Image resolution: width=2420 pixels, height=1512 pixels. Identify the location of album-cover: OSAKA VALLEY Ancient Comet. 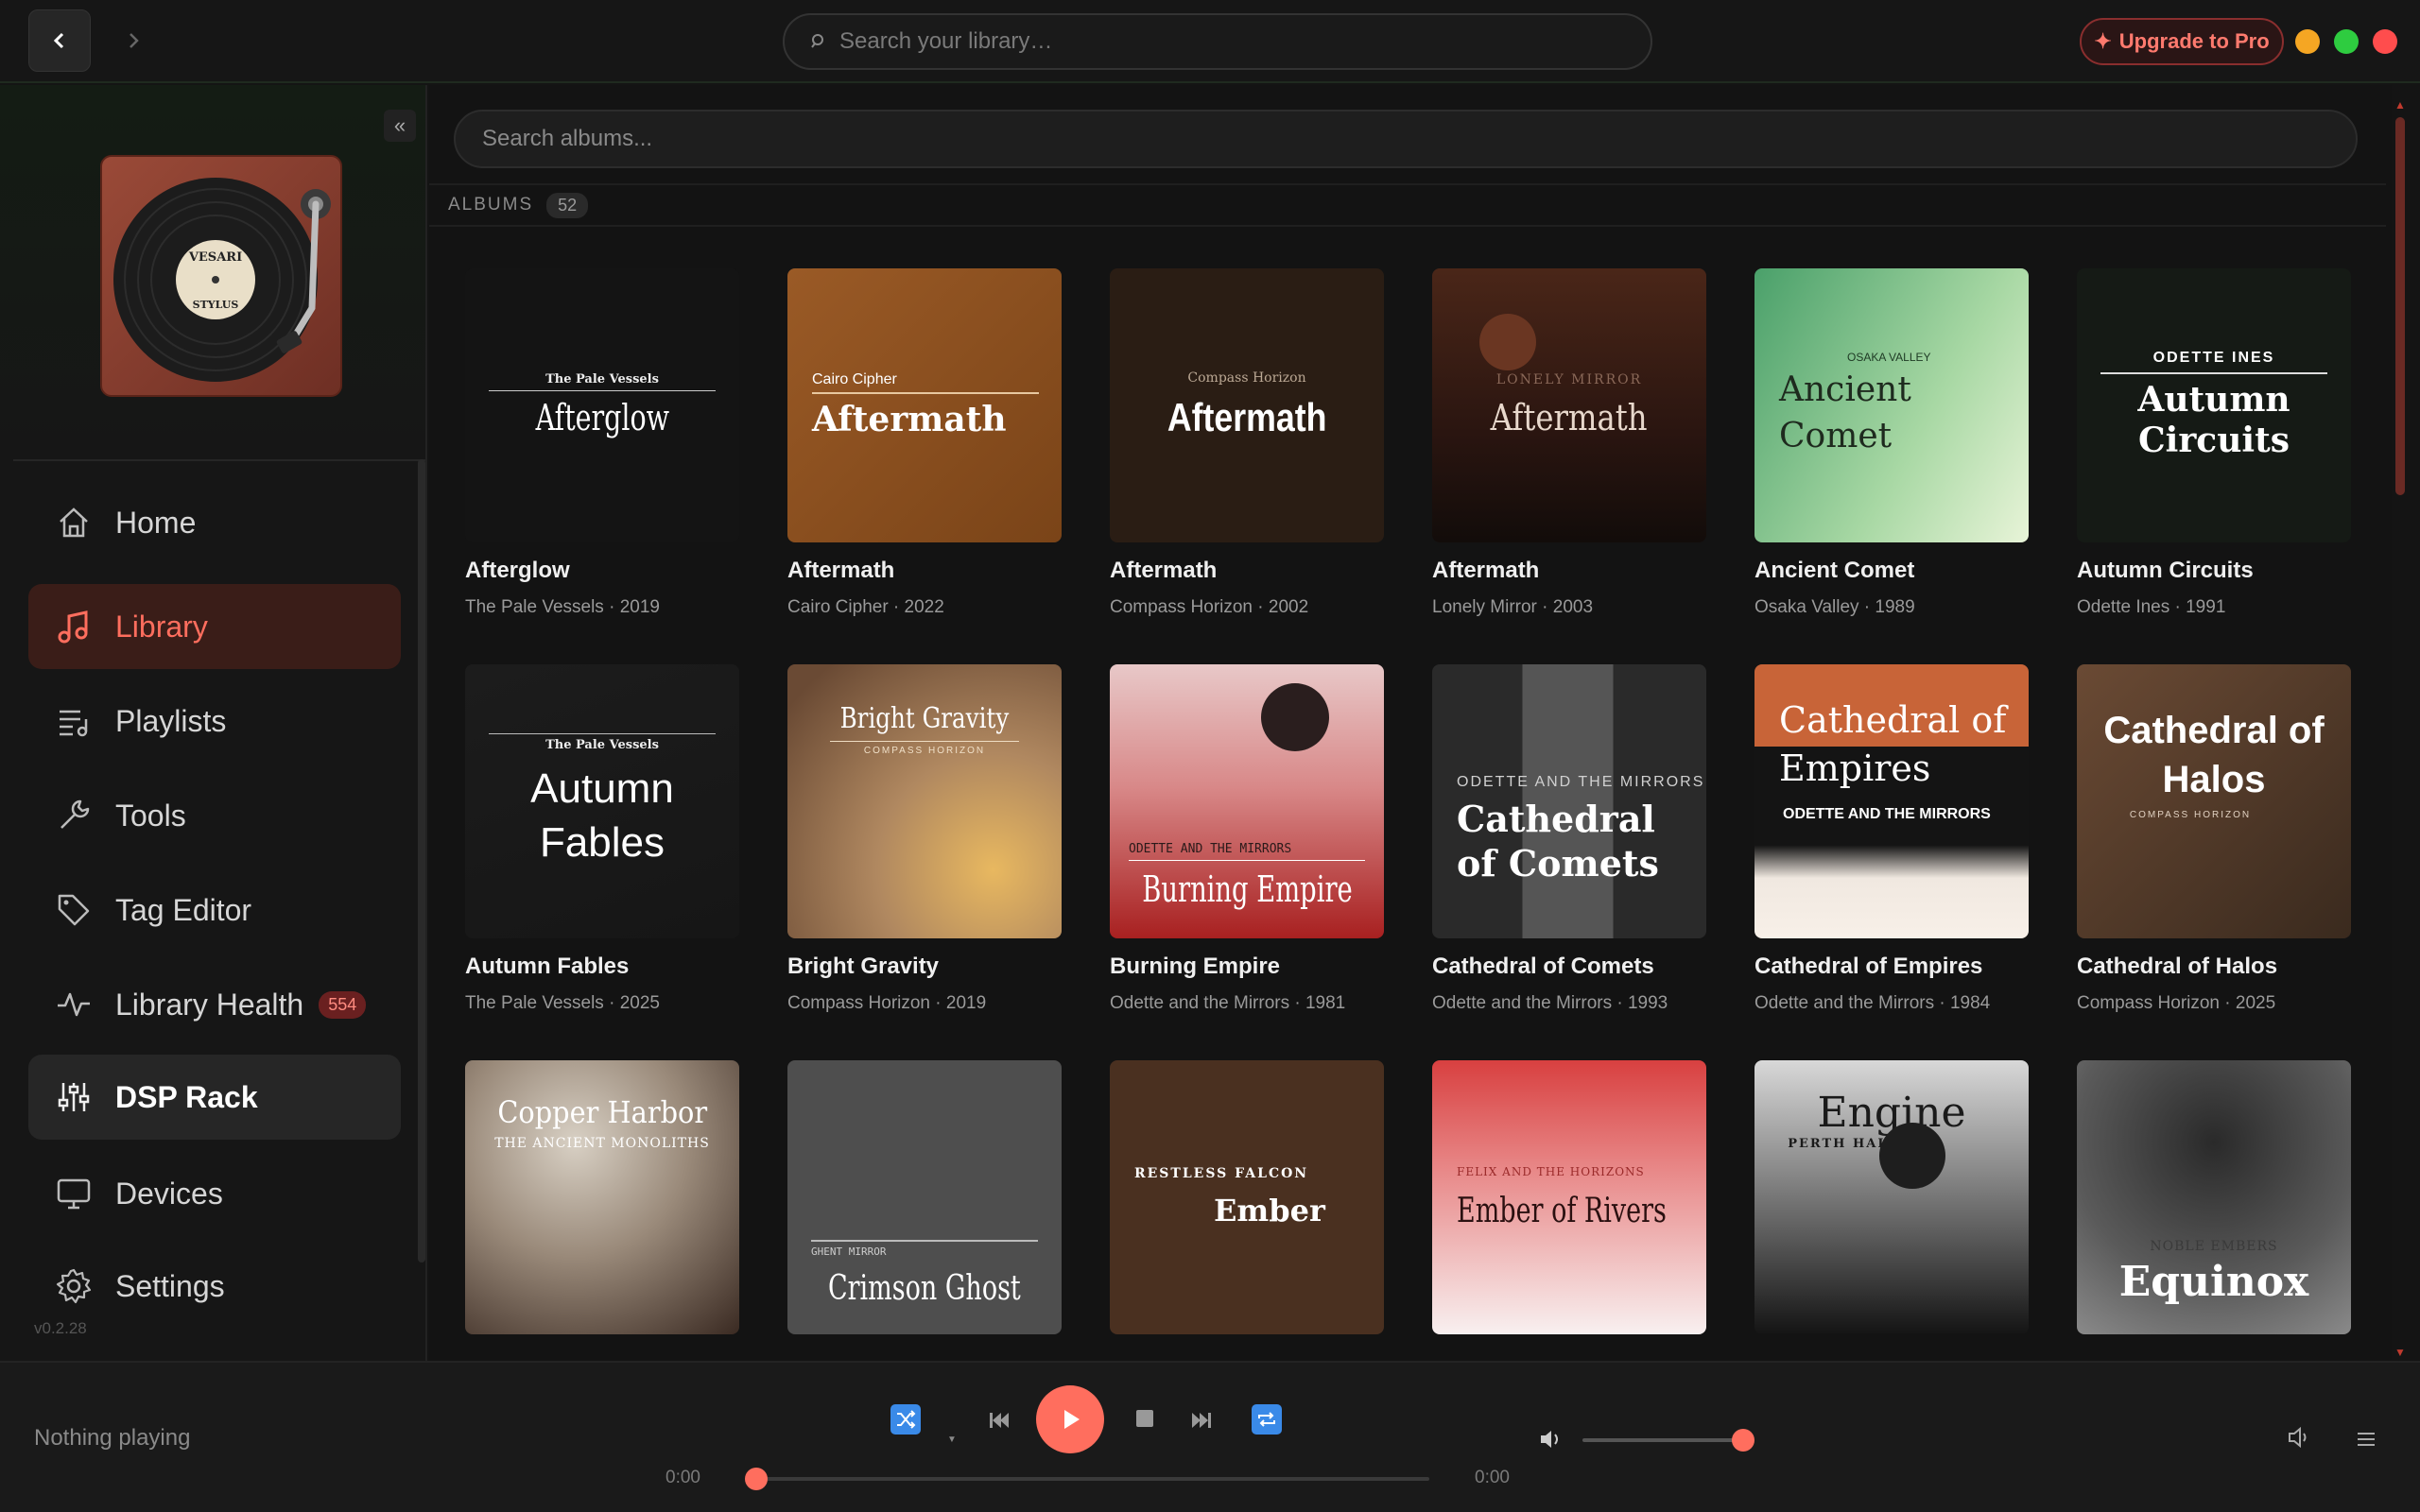
(1891, 405).